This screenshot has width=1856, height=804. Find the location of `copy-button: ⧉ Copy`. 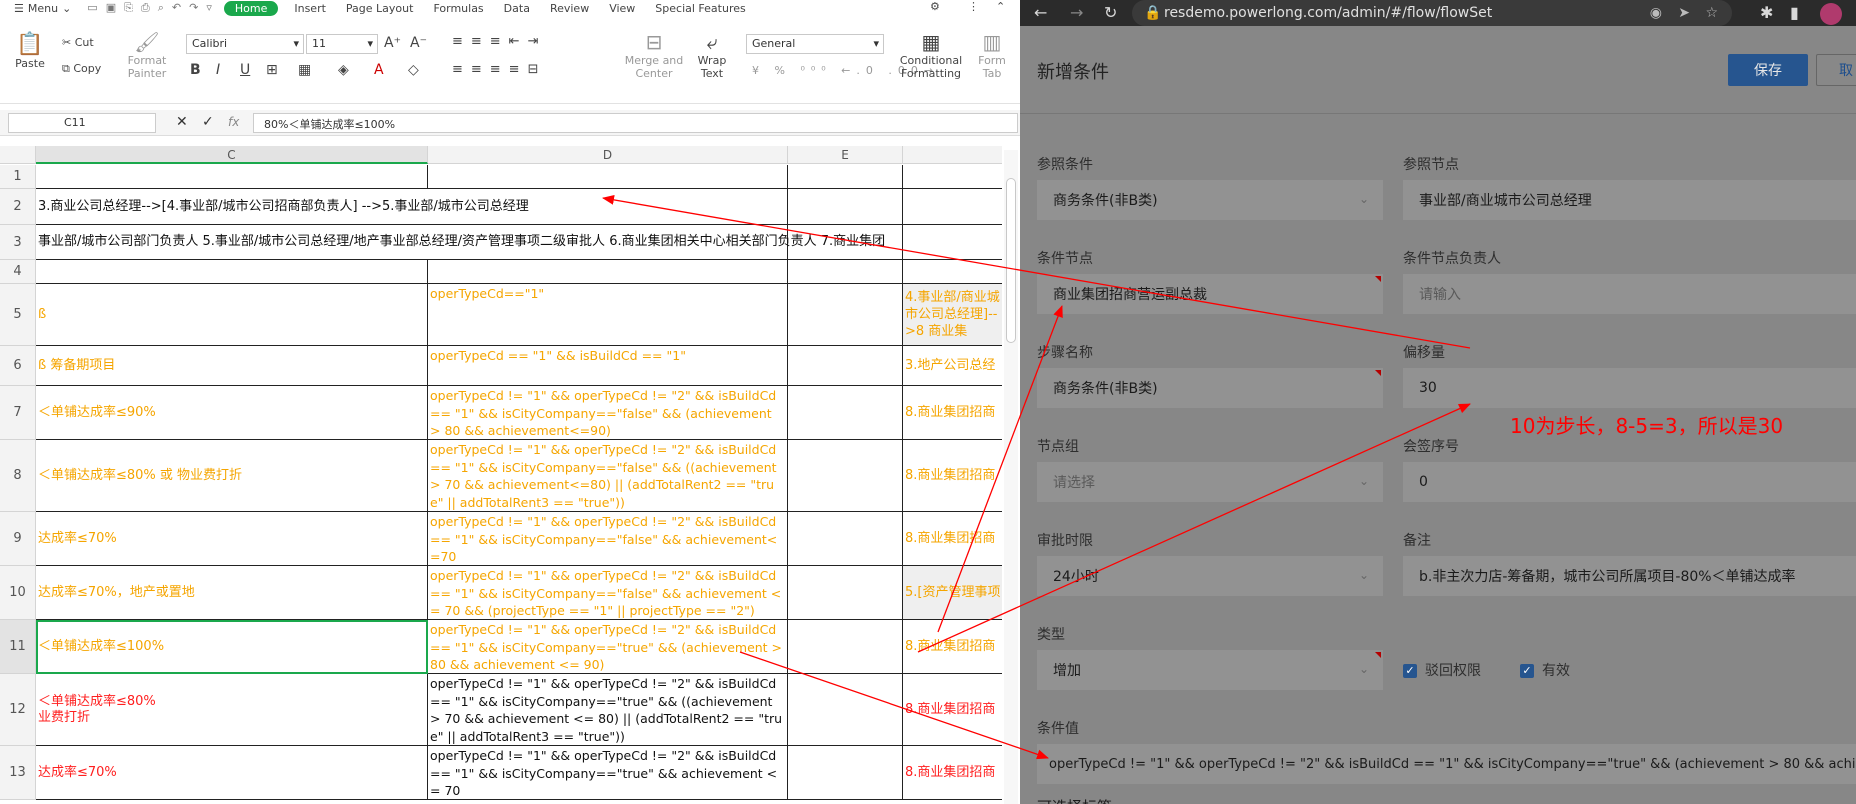

copy-button: ⧉ Copy is located at coordinates (81, 69).